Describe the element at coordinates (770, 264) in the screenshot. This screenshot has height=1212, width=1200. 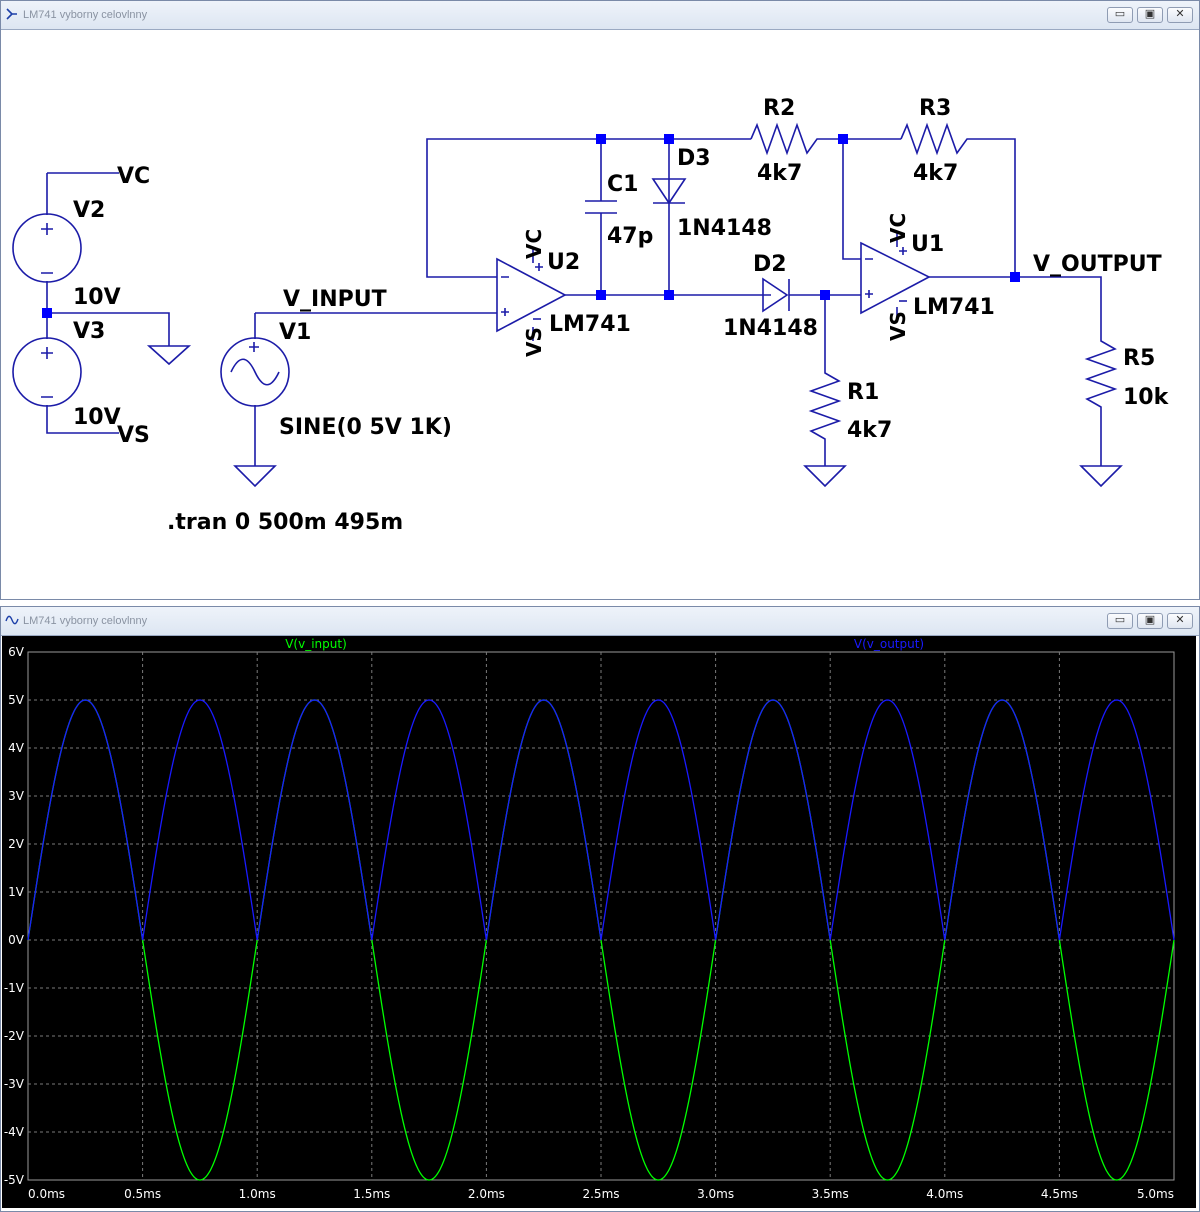
I see `d2-label: D2` at that location.